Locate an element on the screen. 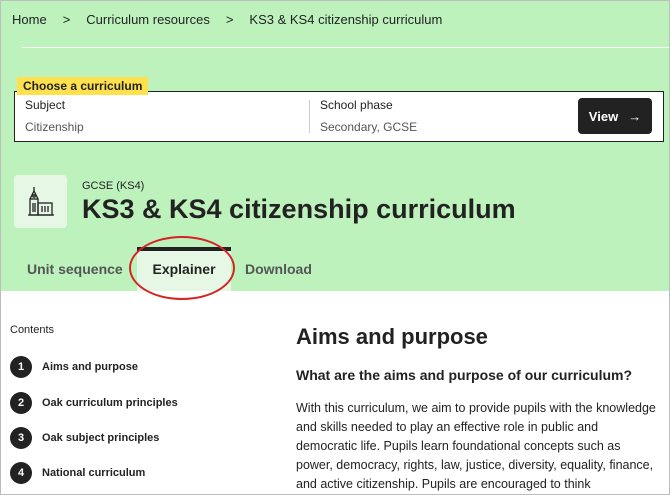 The width and height of the screenshot is (670, 495). contents-item-label: Oak subject principles is located at coordinates (101, 438).